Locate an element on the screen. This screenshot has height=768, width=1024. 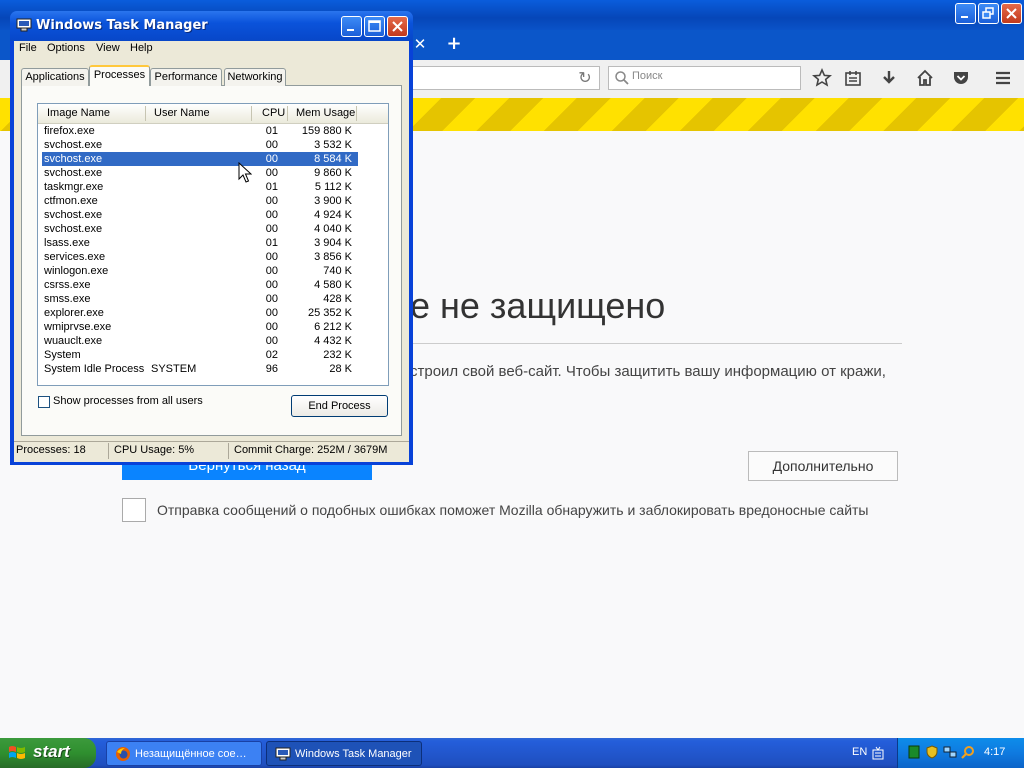
process-mem: 4 580 K is located at coordinates (333, 285).